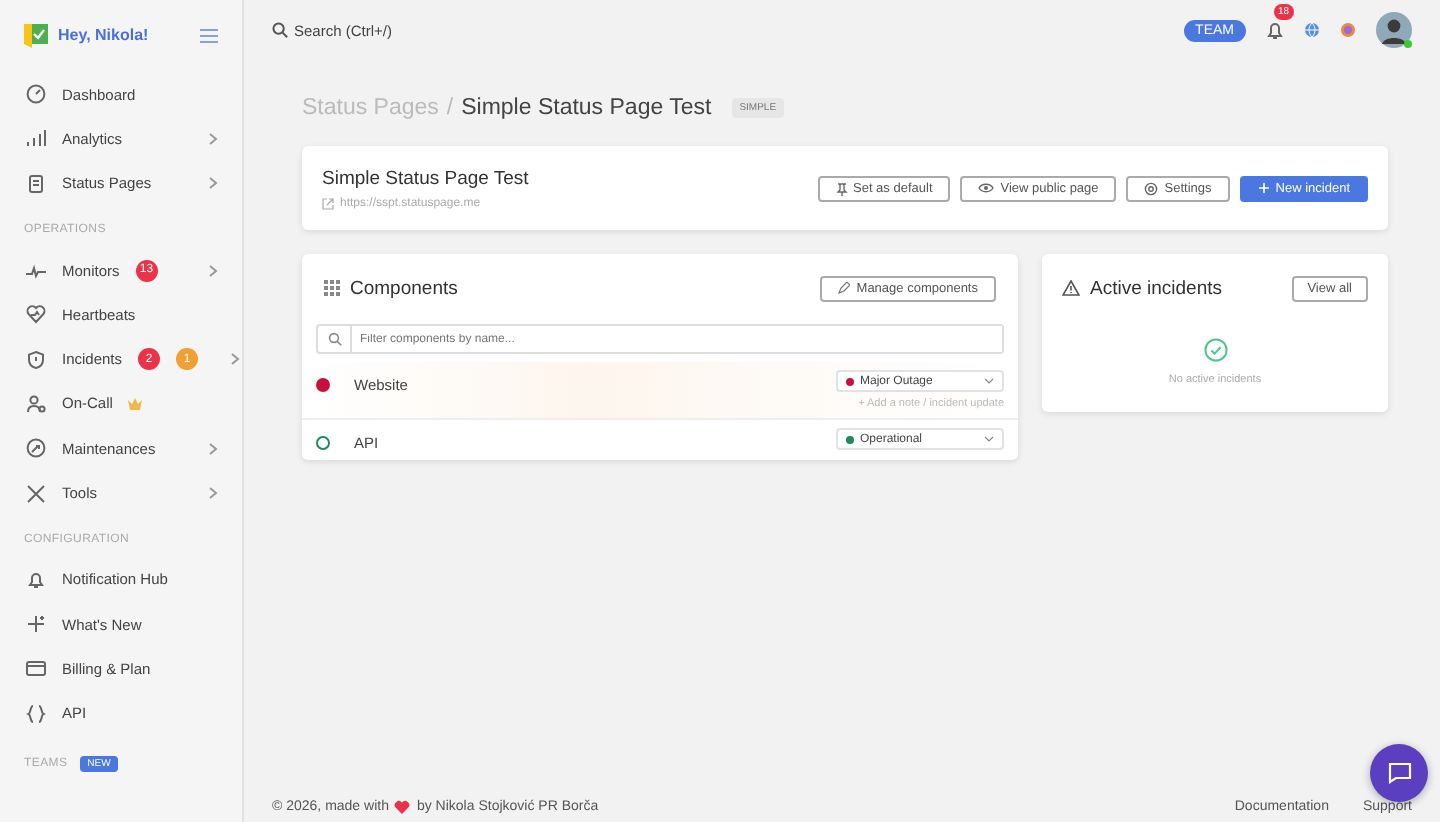 Image resolution: width=1440 pixels, height=822 pixels. I want to click on external-link-icon, so click(328, 203).